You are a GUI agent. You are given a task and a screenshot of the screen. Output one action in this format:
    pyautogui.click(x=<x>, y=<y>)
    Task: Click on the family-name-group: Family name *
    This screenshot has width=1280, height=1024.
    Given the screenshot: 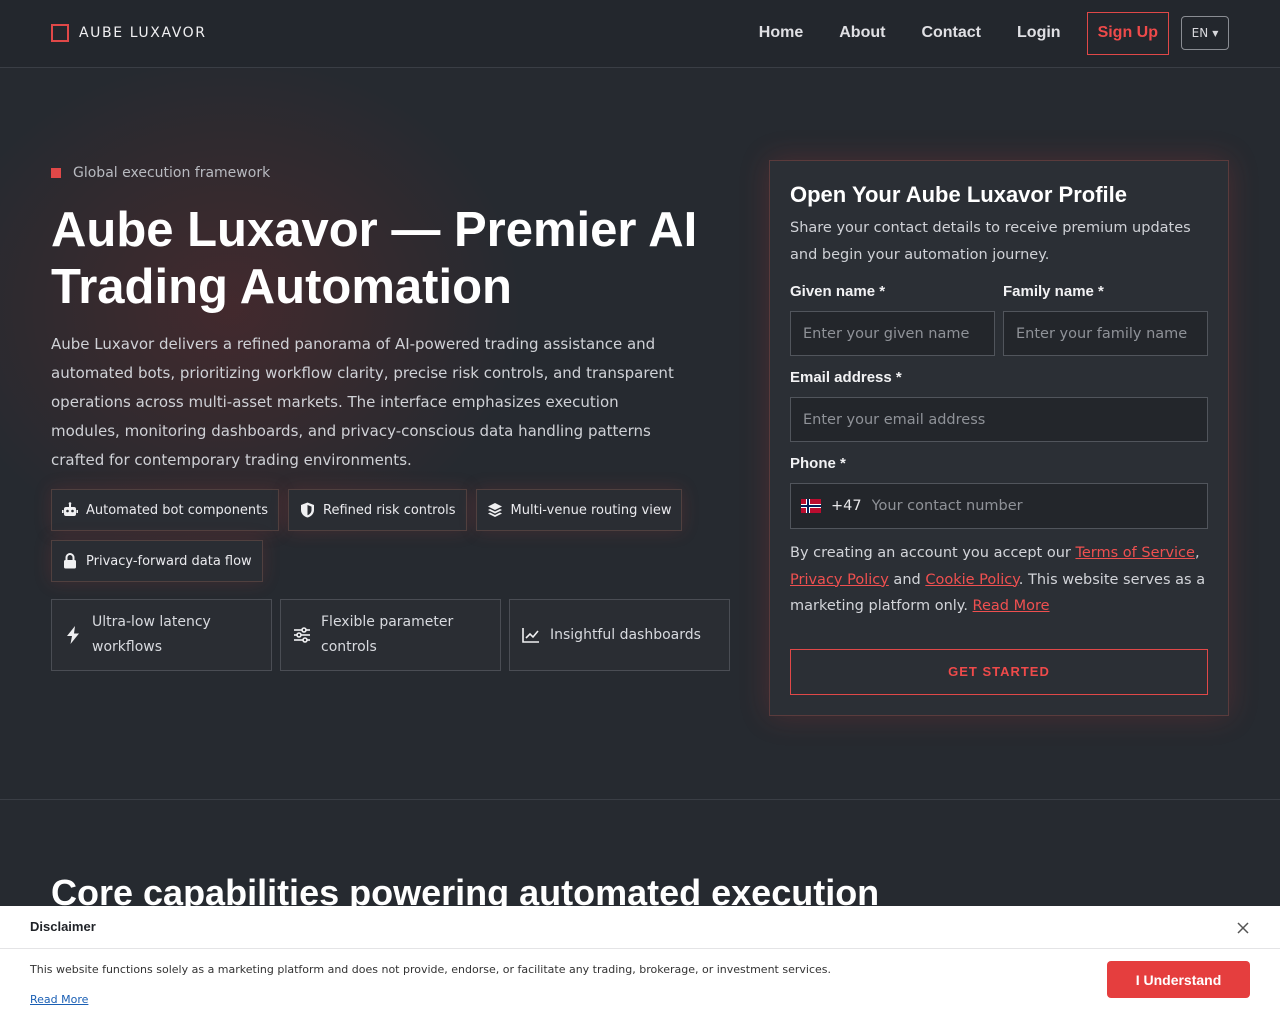 What is the action you would take?
    pyautogui.click(x=1105, y=319)
    